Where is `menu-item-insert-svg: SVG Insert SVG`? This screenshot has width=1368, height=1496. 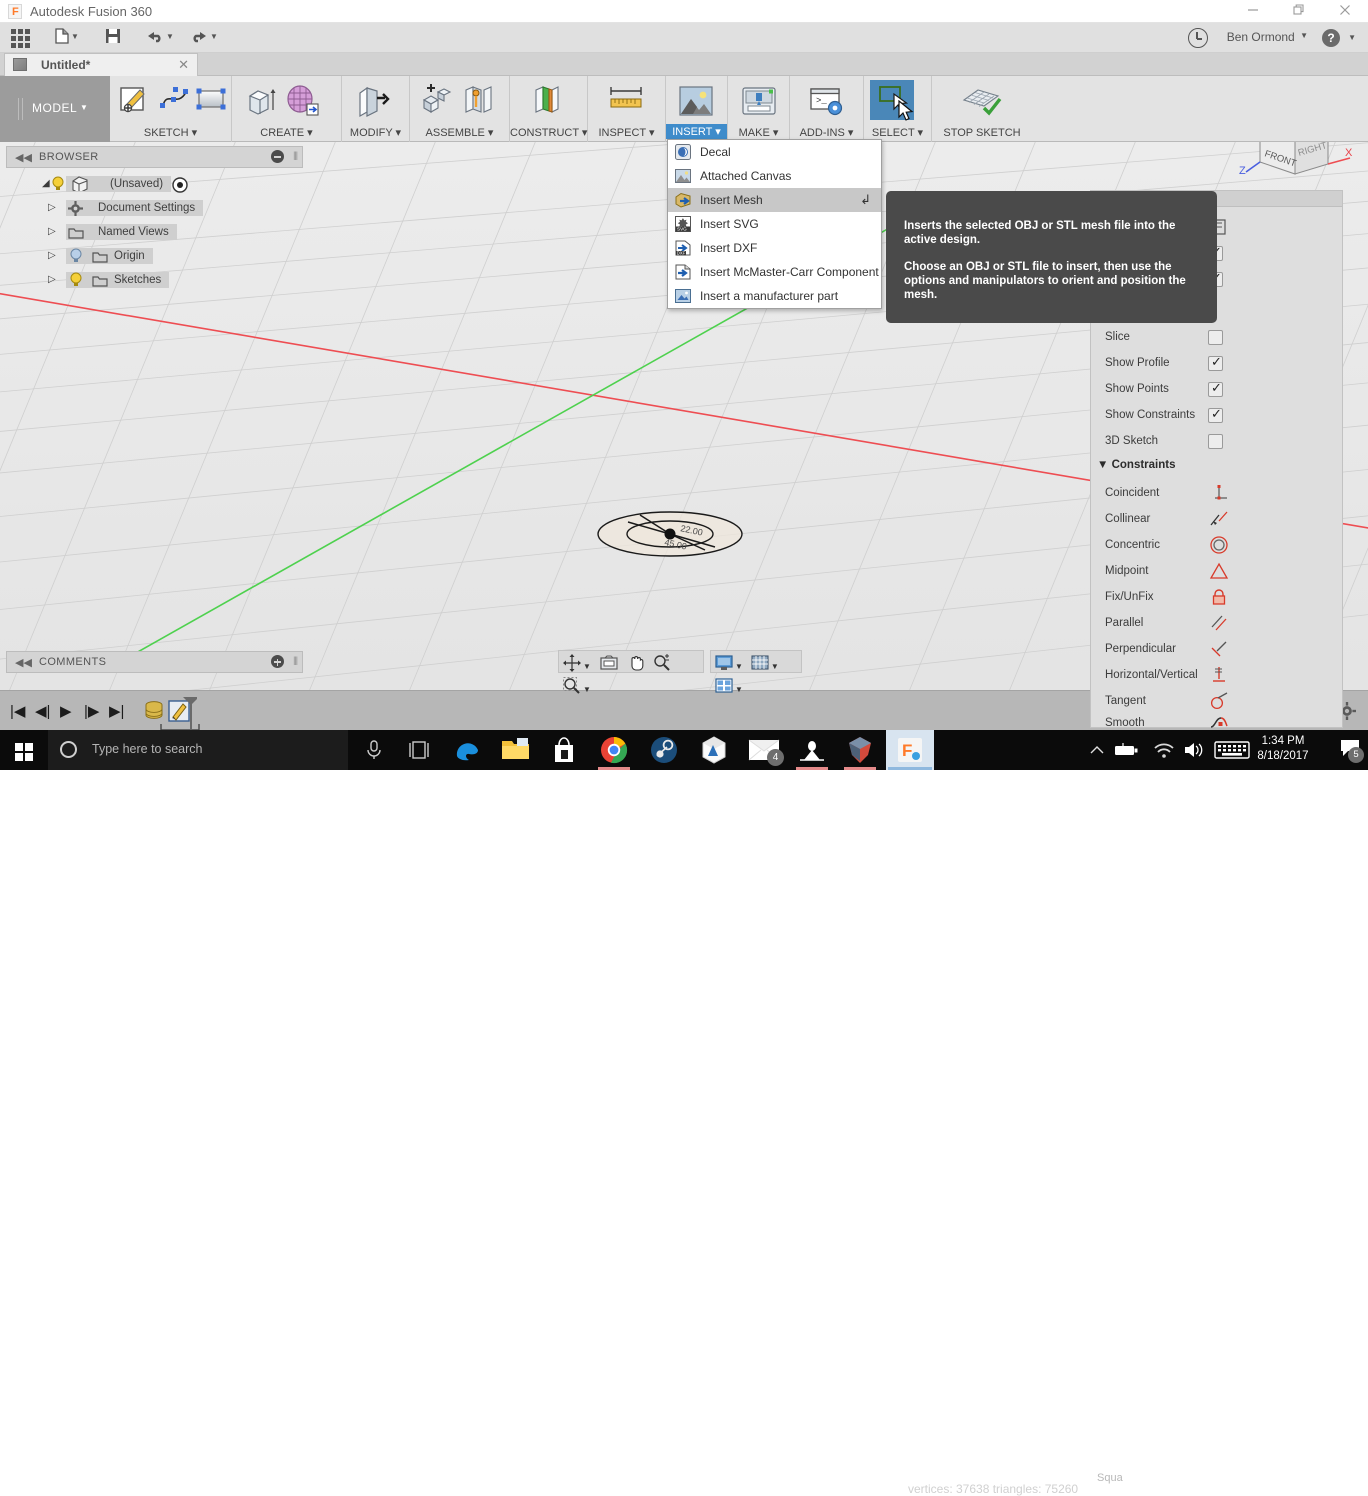
menu-item-insert-svg: SVG Insert SVG is located at coordinates (774, 224).